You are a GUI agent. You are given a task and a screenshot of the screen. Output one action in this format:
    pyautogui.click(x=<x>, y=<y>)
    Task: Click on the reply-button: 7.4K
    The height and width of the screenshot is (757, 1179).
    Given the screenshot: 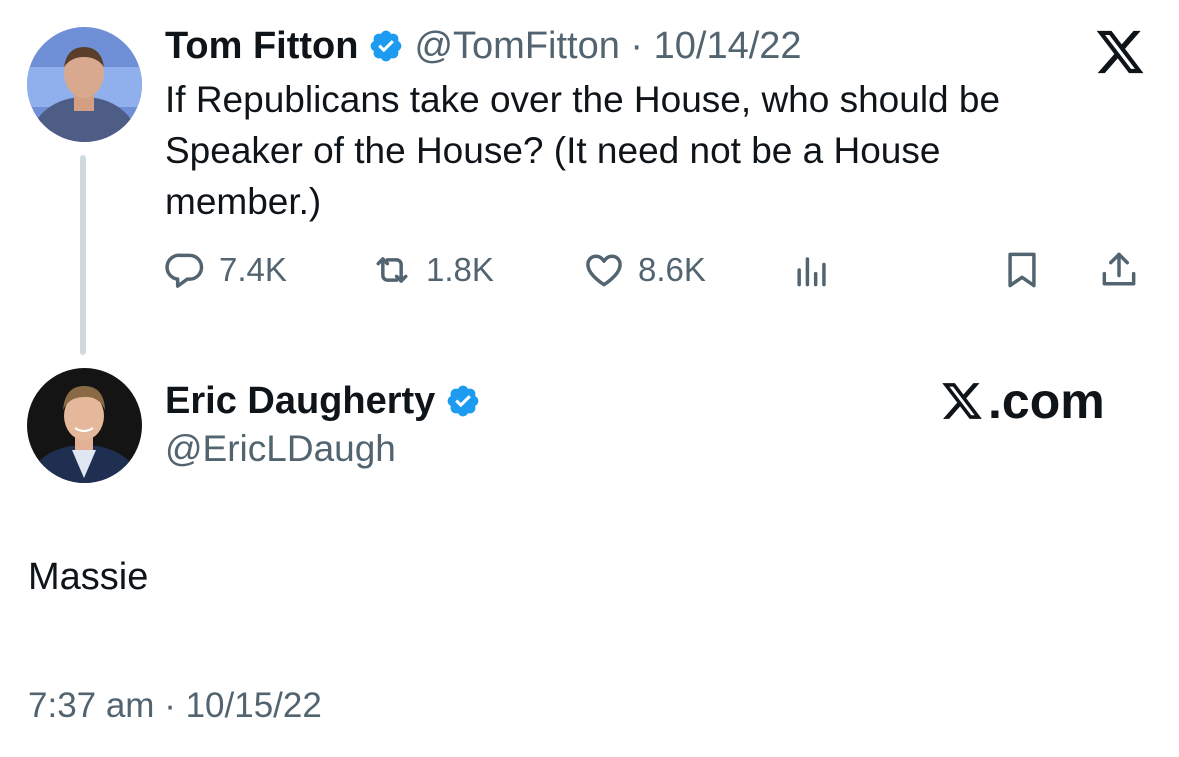 What is the action you would take?
    pyautogui.click(x=225, y=270)
    